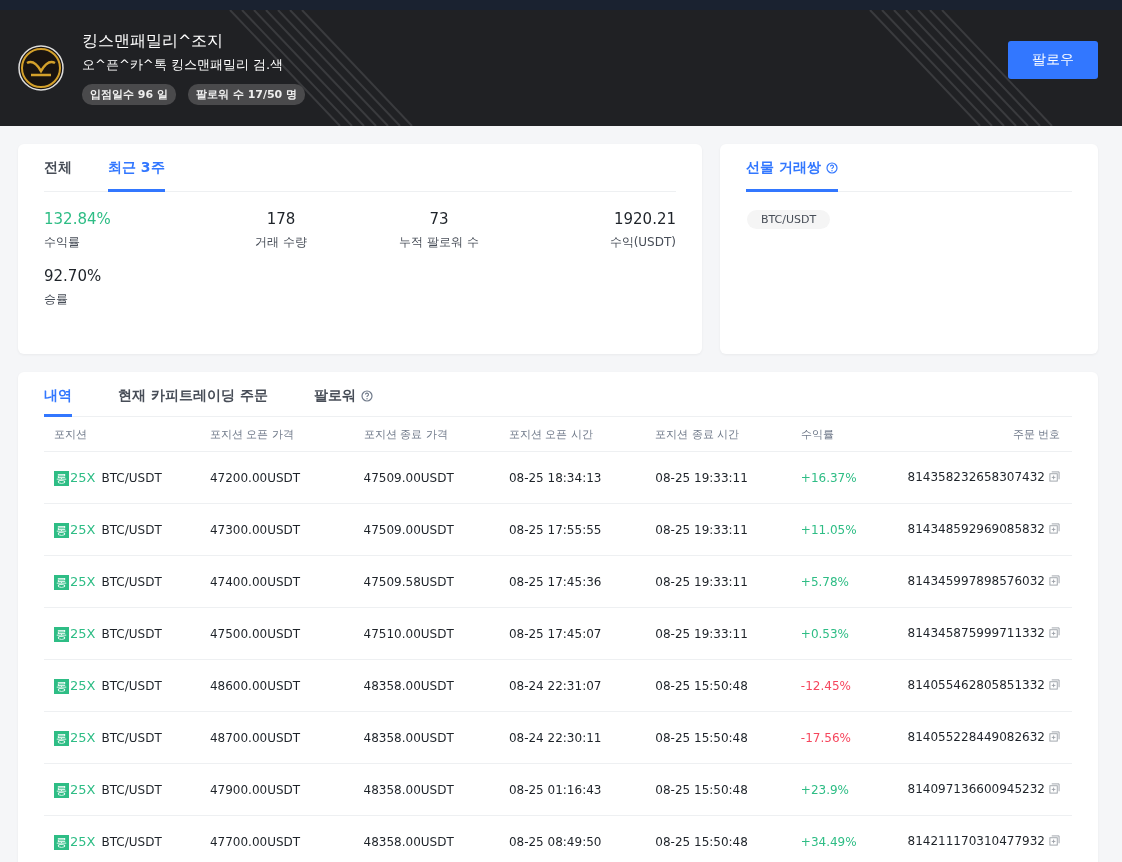 The width and height of the screenshot is (1122, 862). I want to click on profit-cell: +0.53%, so click(844, 633).